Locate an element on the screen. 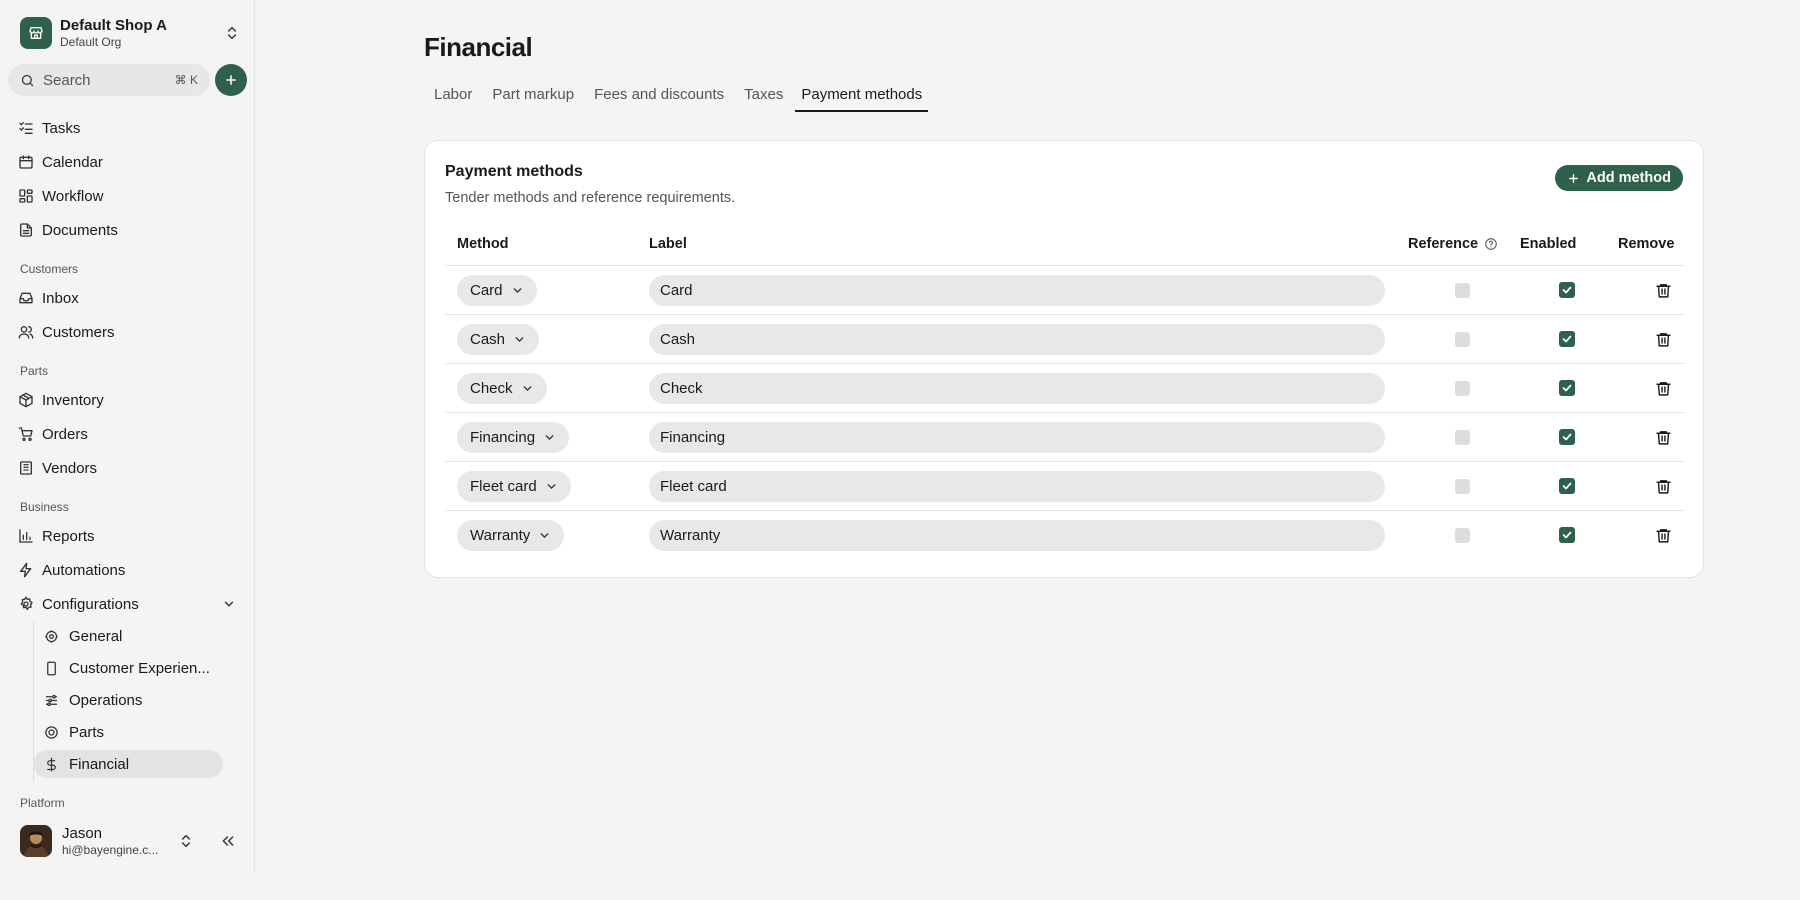 The width and height of the screenshot is (1800, 900). calendar-icon is located at coordinates (26, 162).